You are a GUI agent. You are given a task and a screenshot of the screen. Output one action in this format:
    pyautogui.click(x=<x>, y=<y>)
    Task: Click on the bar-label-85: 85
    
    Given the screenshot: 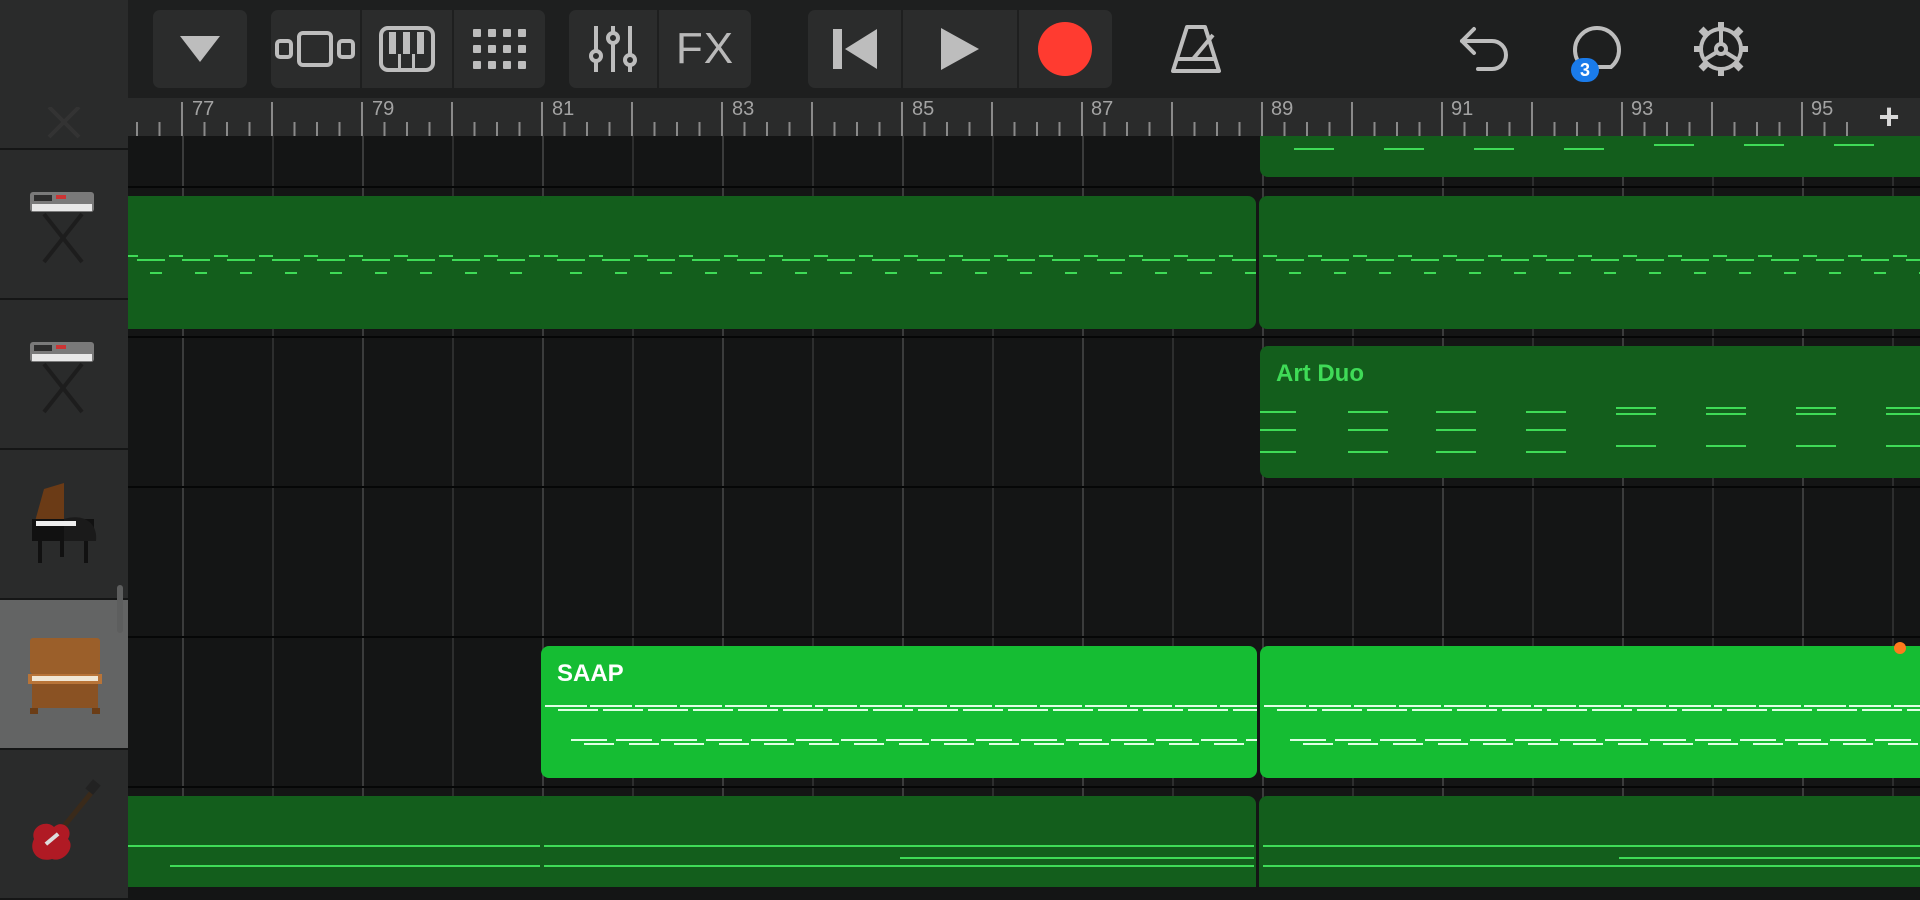 What is the action you would take?
    pyautogui.click(x=923, y=109)
    